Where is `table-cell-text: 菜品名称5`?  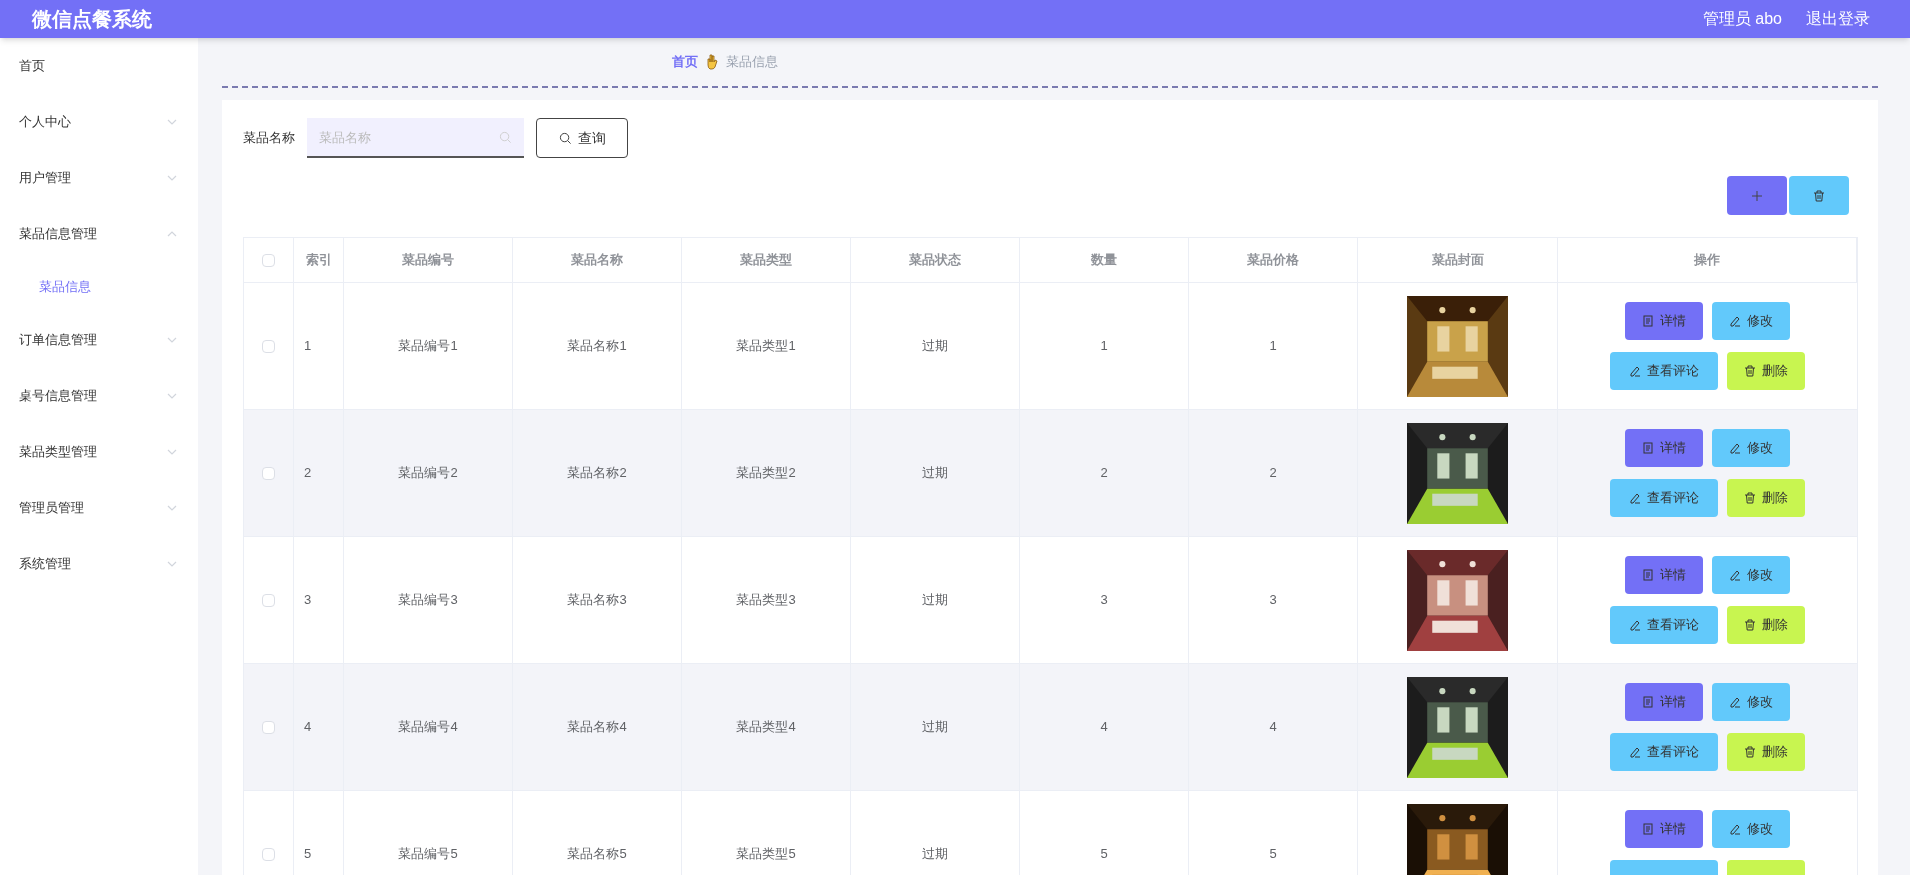 table-cell-text: 菜品名称5 is located at coordinates (597, 854).